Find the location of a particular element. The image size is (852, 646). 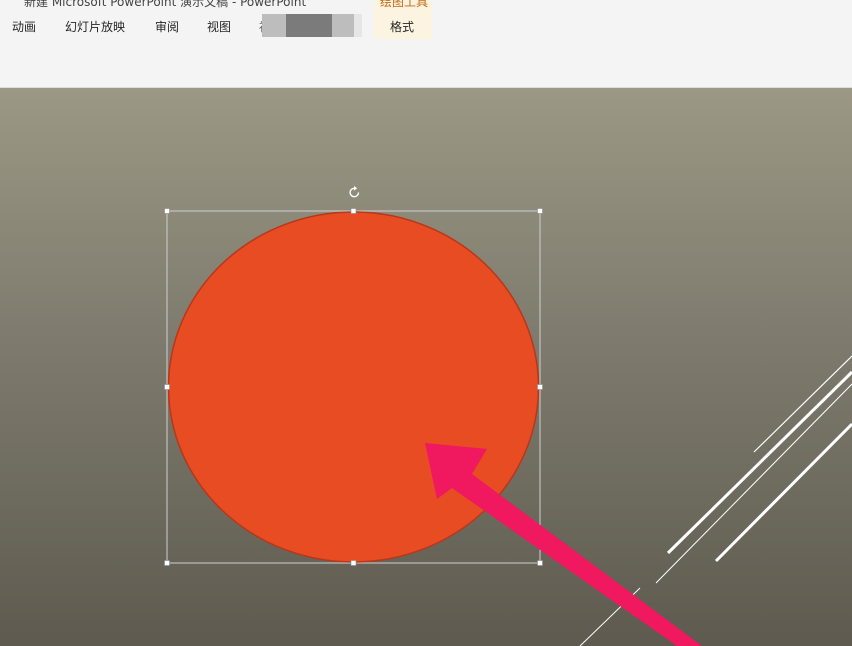

tab-animations: 动画 is located at coordinates (24, 26).